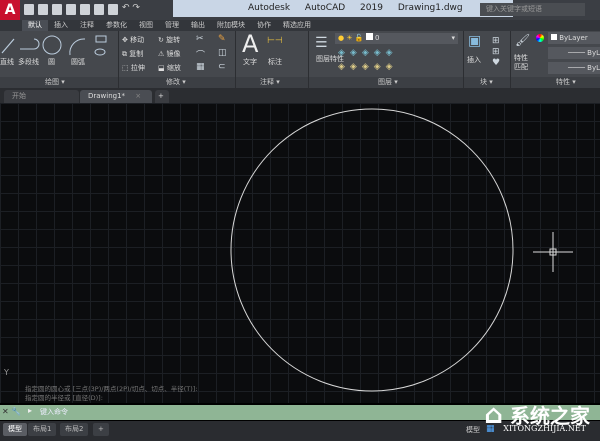 The image size is (600, 441). Describe the element at coordinates (172, 25) in the screenshot. I see `tab-manage: 管理` at that location.